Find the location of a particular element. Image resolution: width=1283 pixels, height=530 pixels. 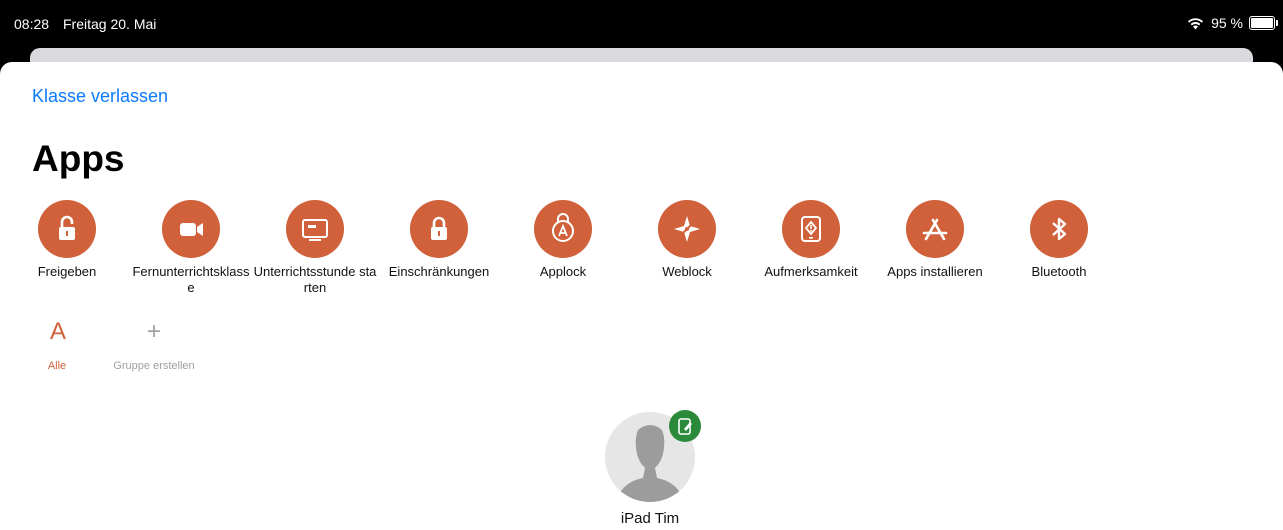

status-date: Freitag 20. Mai is located at coordinates (110, 24).